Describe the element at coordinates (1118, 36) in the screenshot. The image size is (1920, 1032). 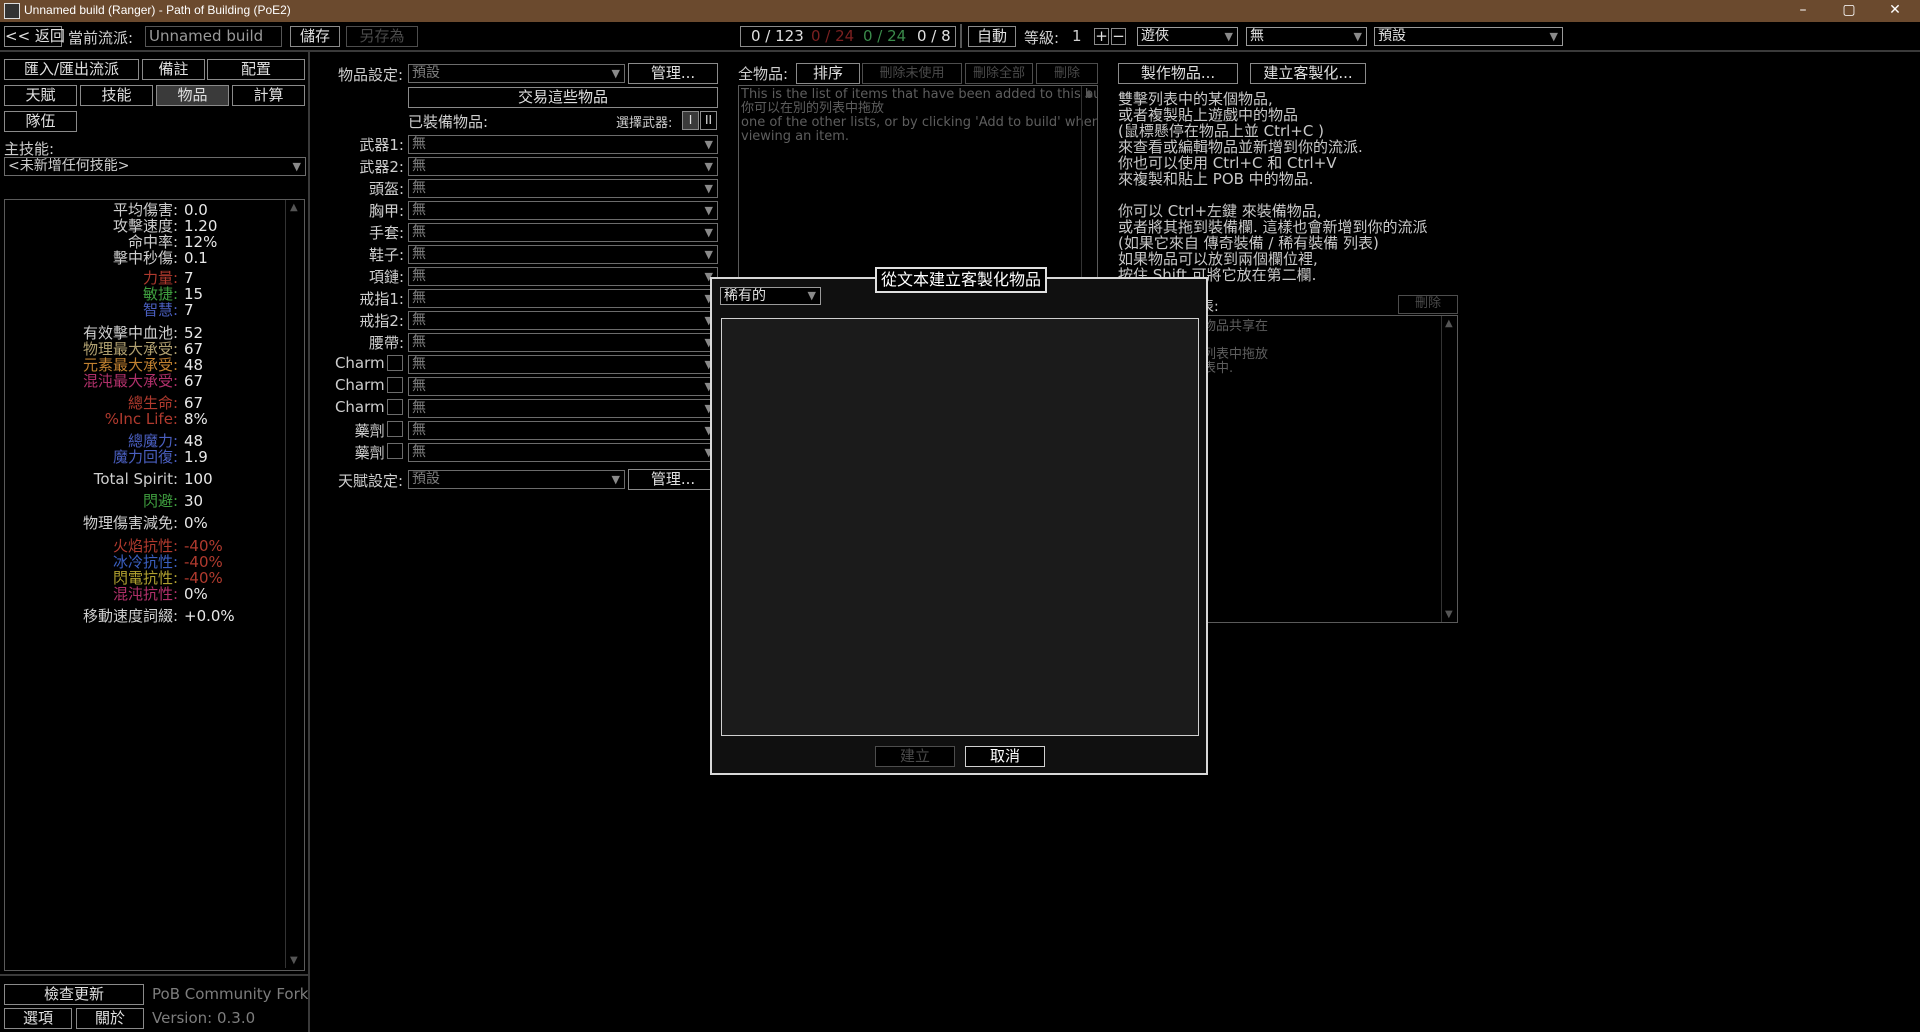
I see `level-minus-button: −` at that location.